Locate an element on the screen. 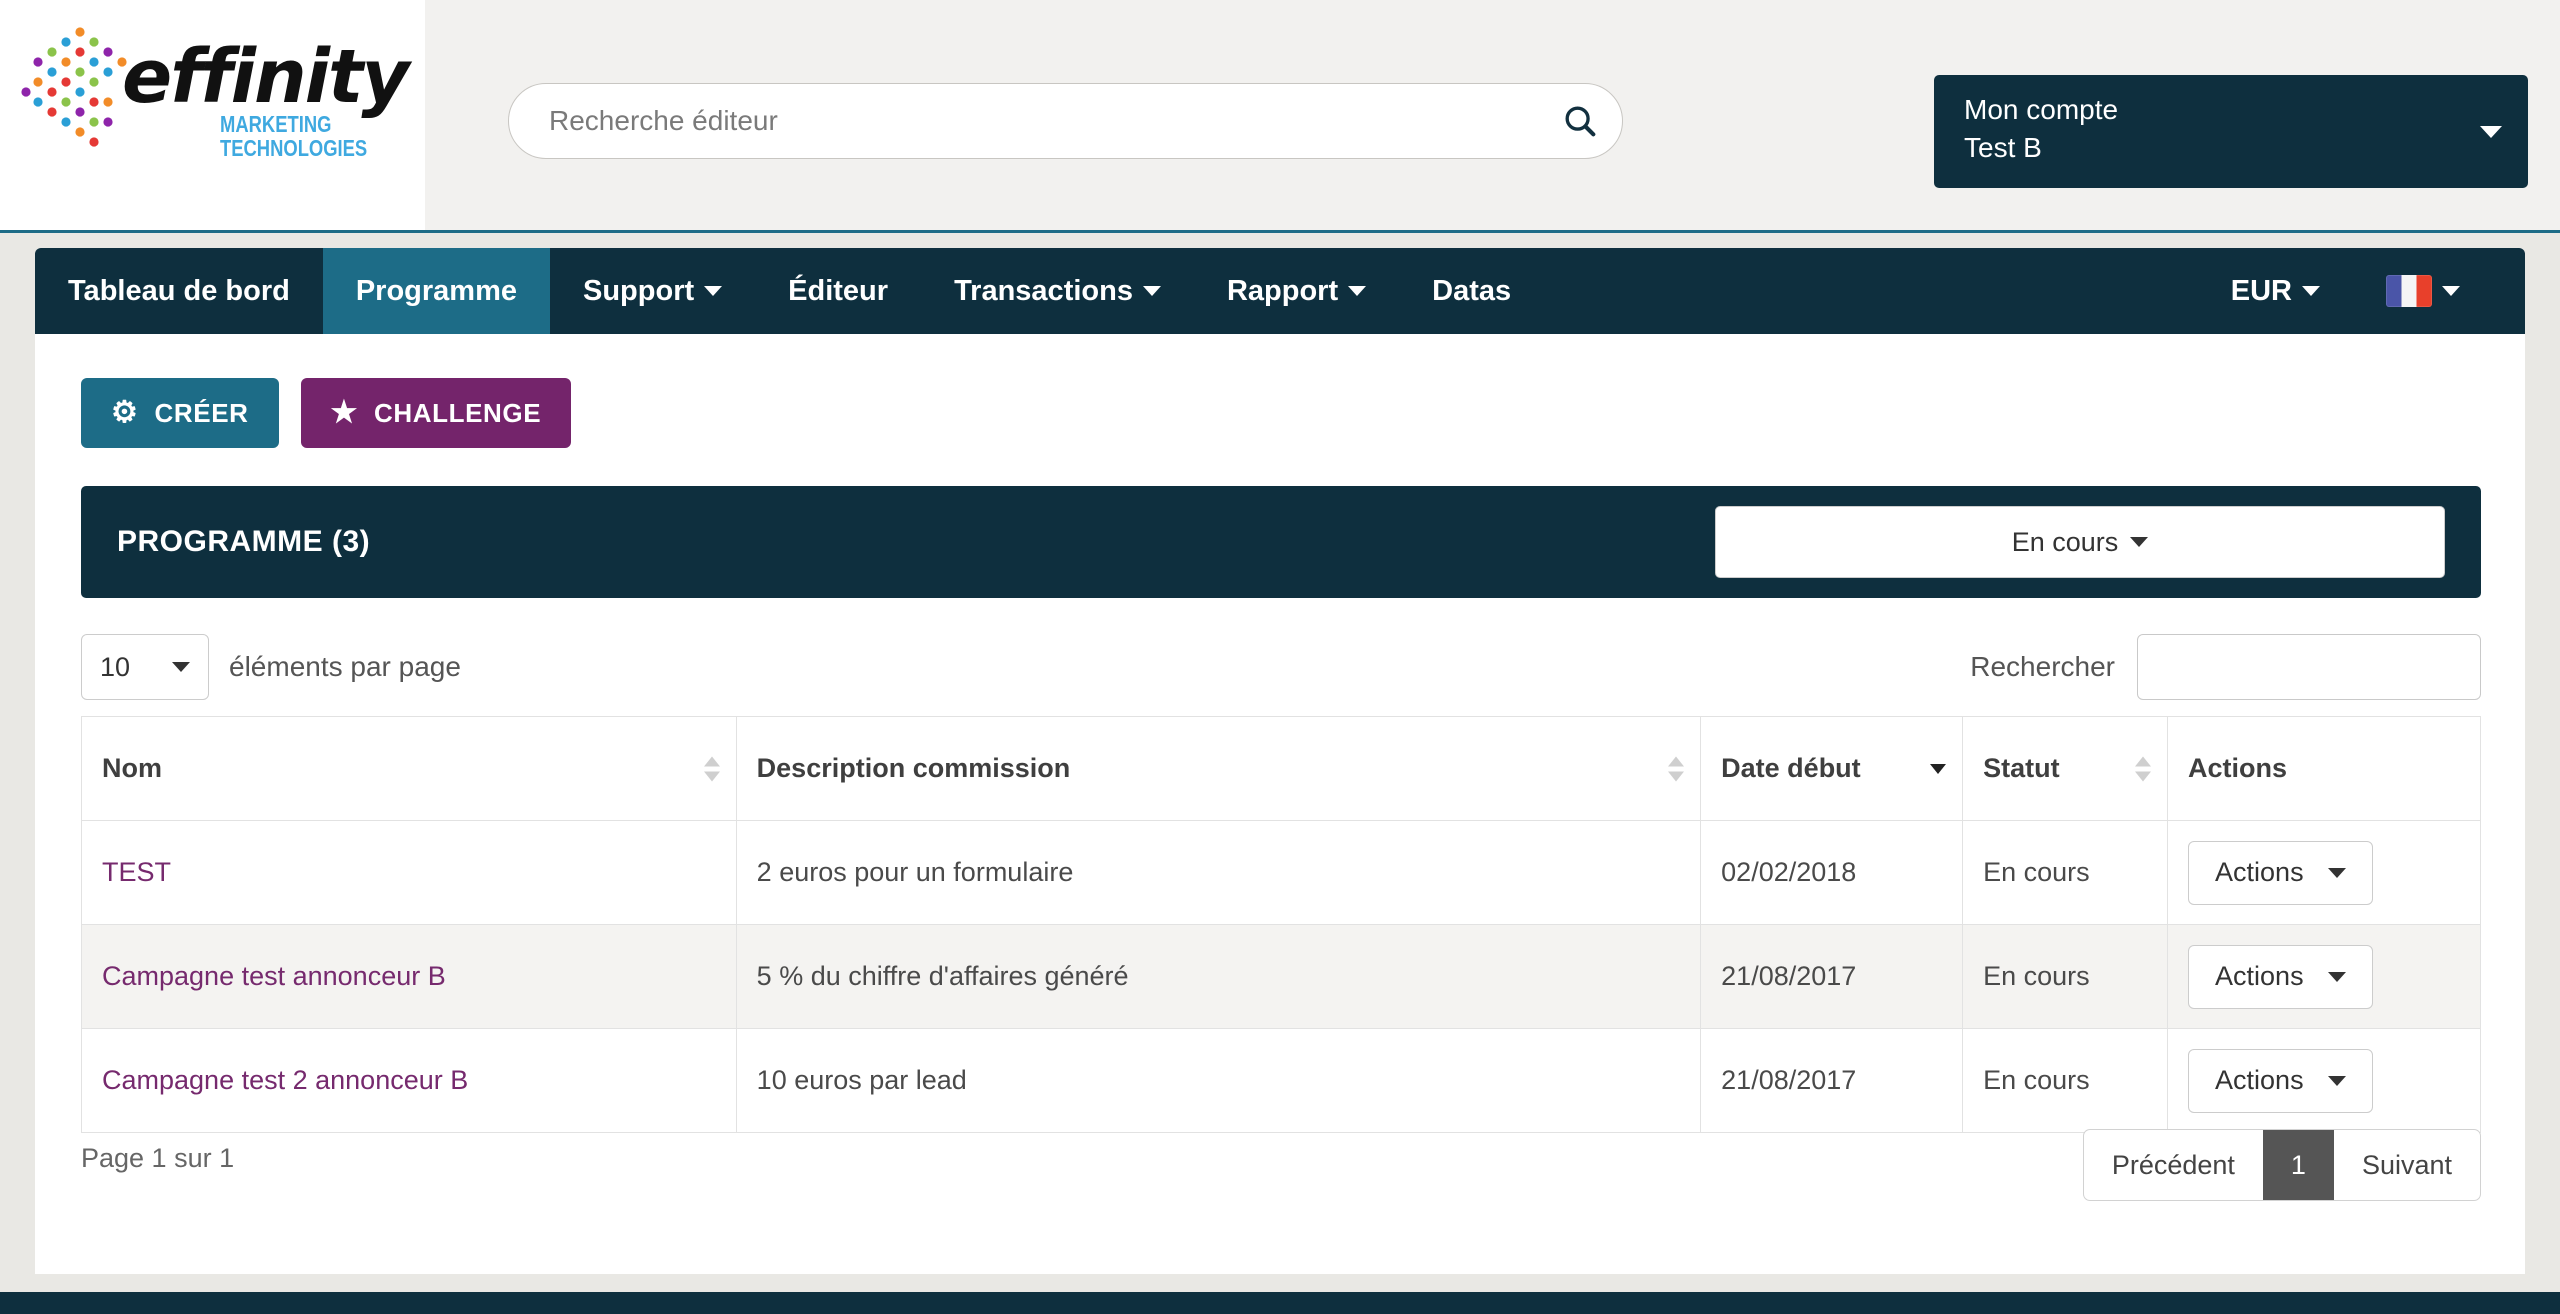 This screenshot has height=1314, width=2560. programme-link: TEST is located at coordinates (136, 872).